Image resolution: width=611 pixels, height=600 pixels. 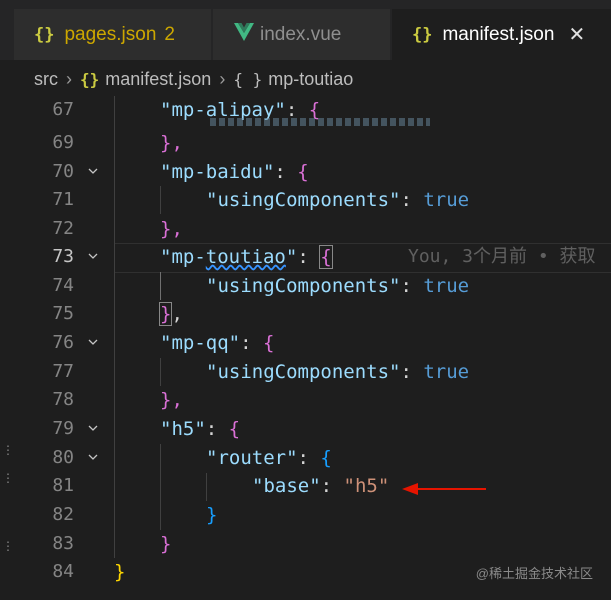 I want to click on tab-index-vue: index.vue, so click(x=301, y=34).